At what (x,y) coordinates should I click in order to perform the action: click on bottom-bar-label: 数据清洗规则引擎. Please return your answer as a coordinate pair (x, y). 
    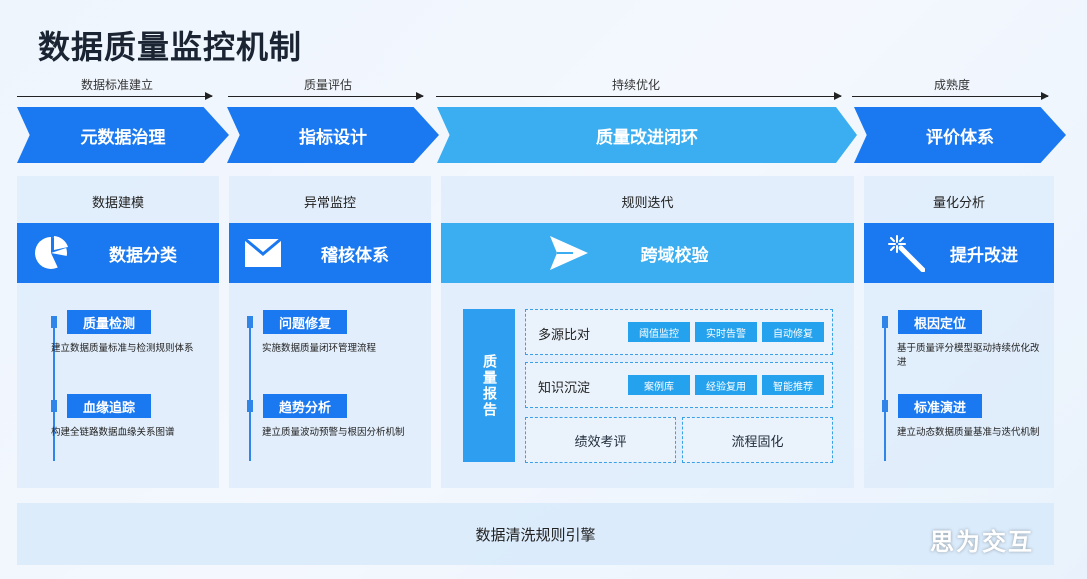
    Looking at the image, I should click on (535, 534).